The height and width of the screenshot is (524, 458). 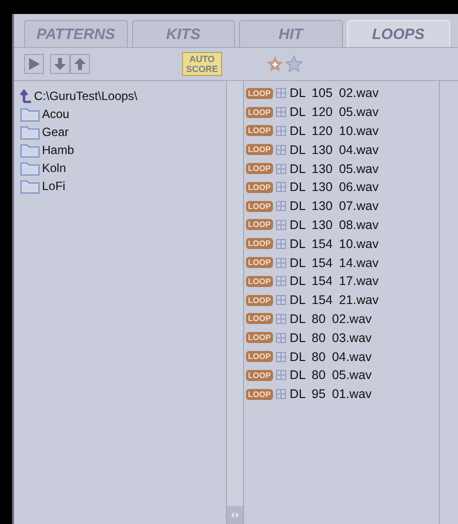 I want to click on folder-item: Acou, so click(x=123, y=114).